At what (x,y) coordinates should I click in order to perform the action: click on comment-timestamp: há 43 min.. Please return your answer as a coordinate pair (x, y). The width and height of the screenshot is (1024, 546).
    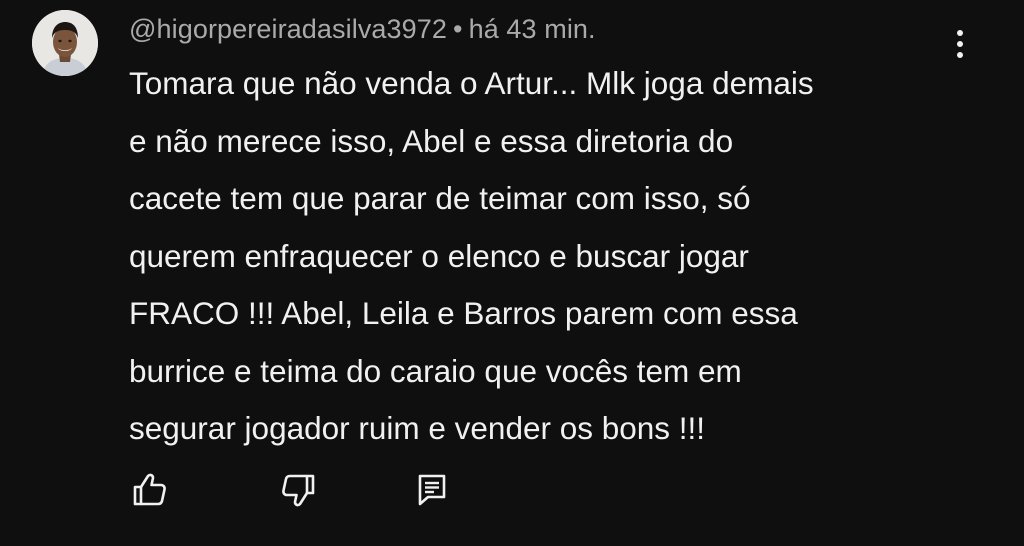
    Looking at the image, I should click on (532, 29).